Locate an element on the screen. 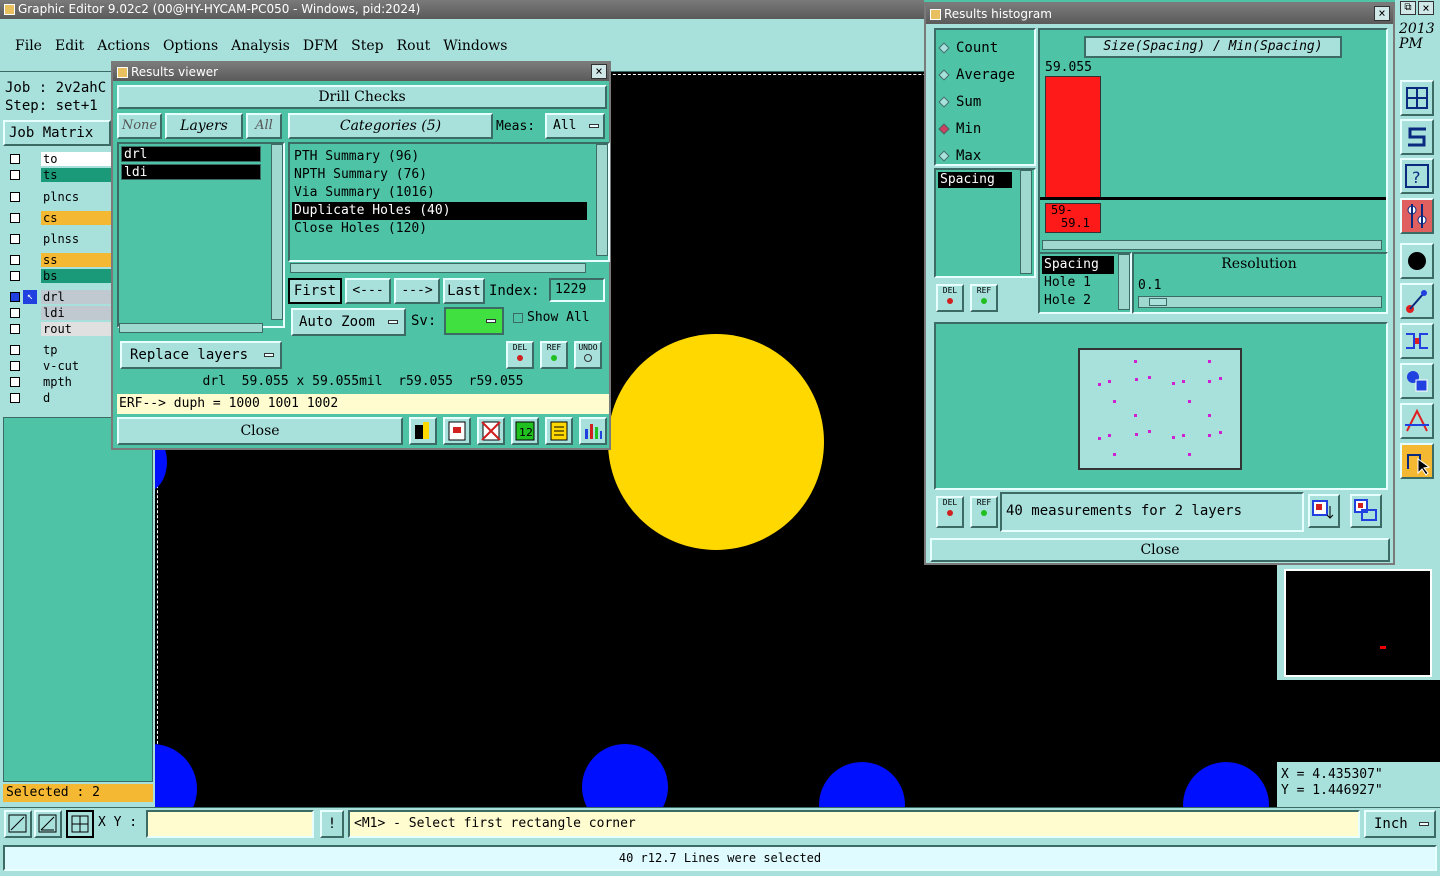 Image resolution: width=1440 pixels, height=876 pixels. prev-button: <--- is located at coordinates (368, 291).